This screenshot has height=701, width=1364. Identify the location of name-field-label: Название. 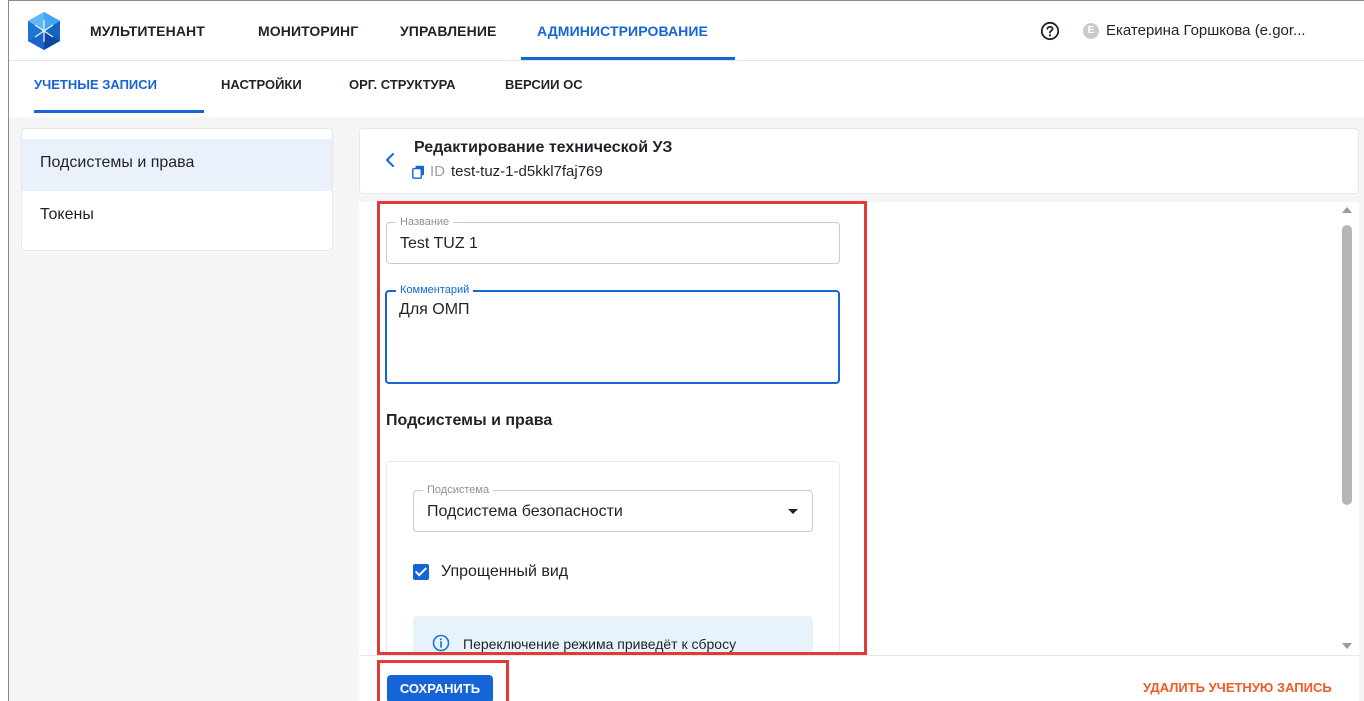
(425, 222).